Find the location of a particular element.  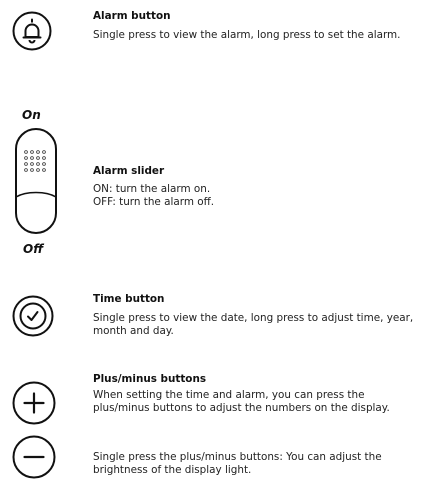

time-button-title: Time button is located at coordinates (129, 299).